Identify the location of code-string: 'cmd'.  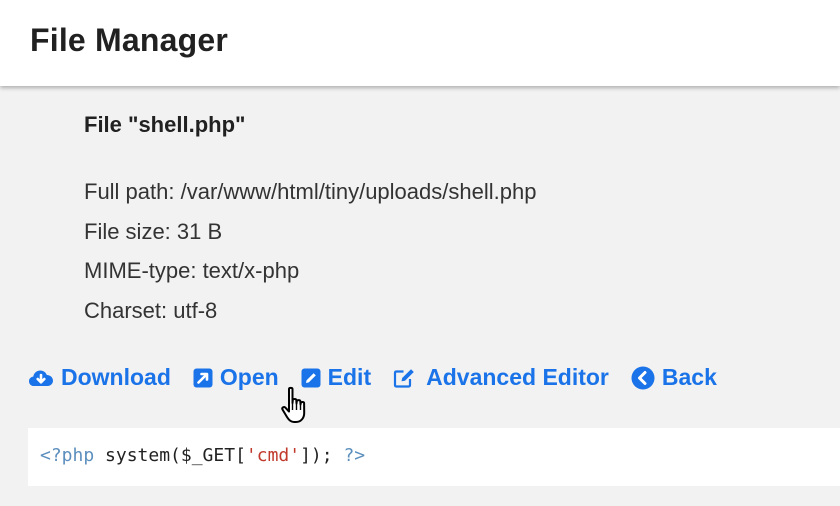
(273, 455).